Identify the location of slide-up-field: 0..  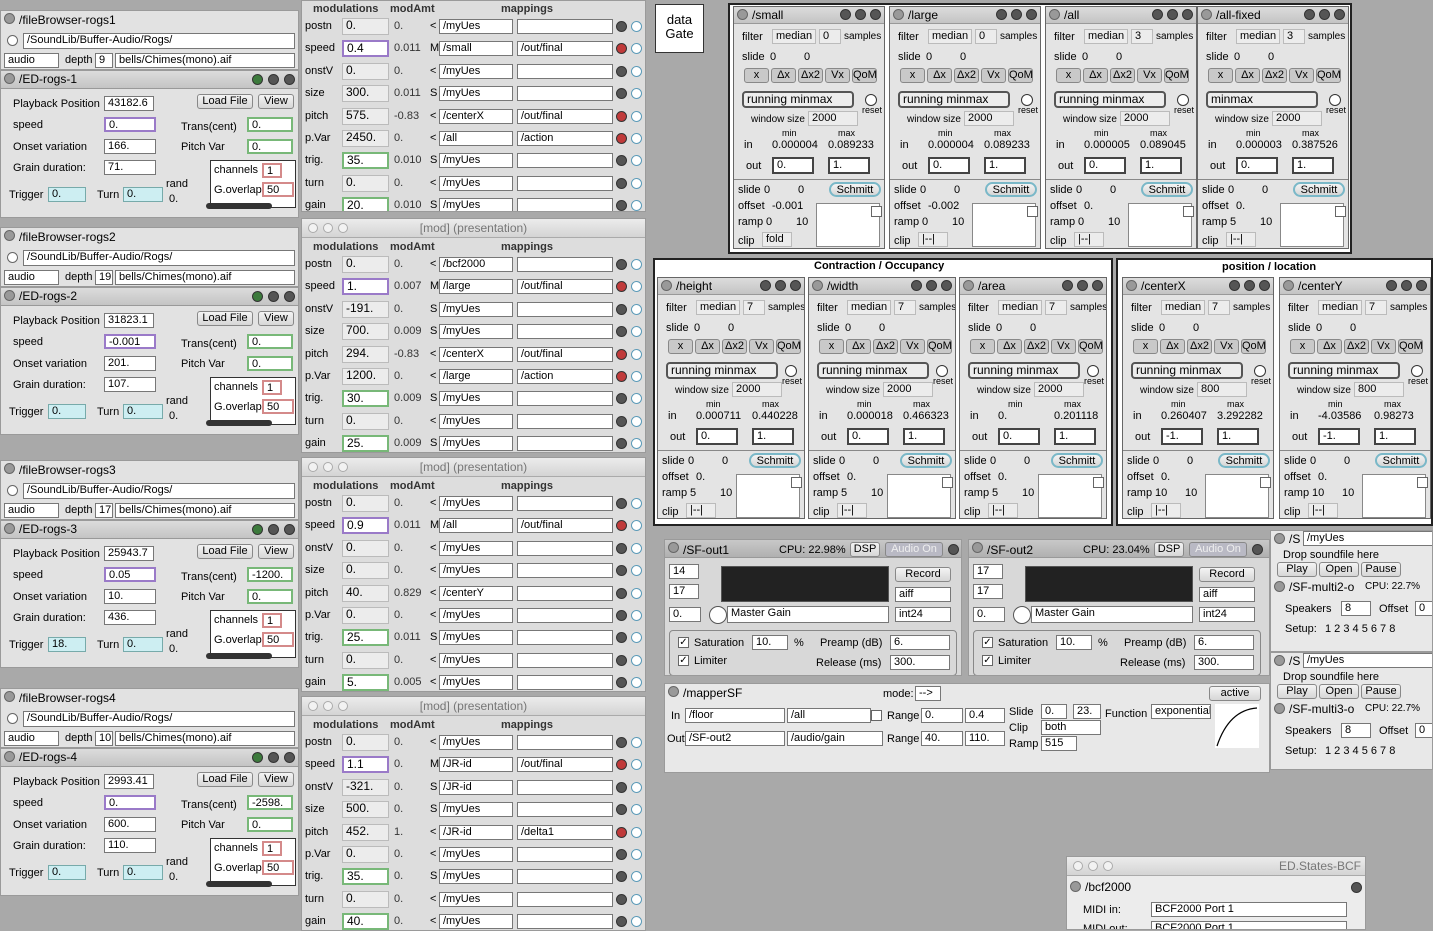
(1054, 711).